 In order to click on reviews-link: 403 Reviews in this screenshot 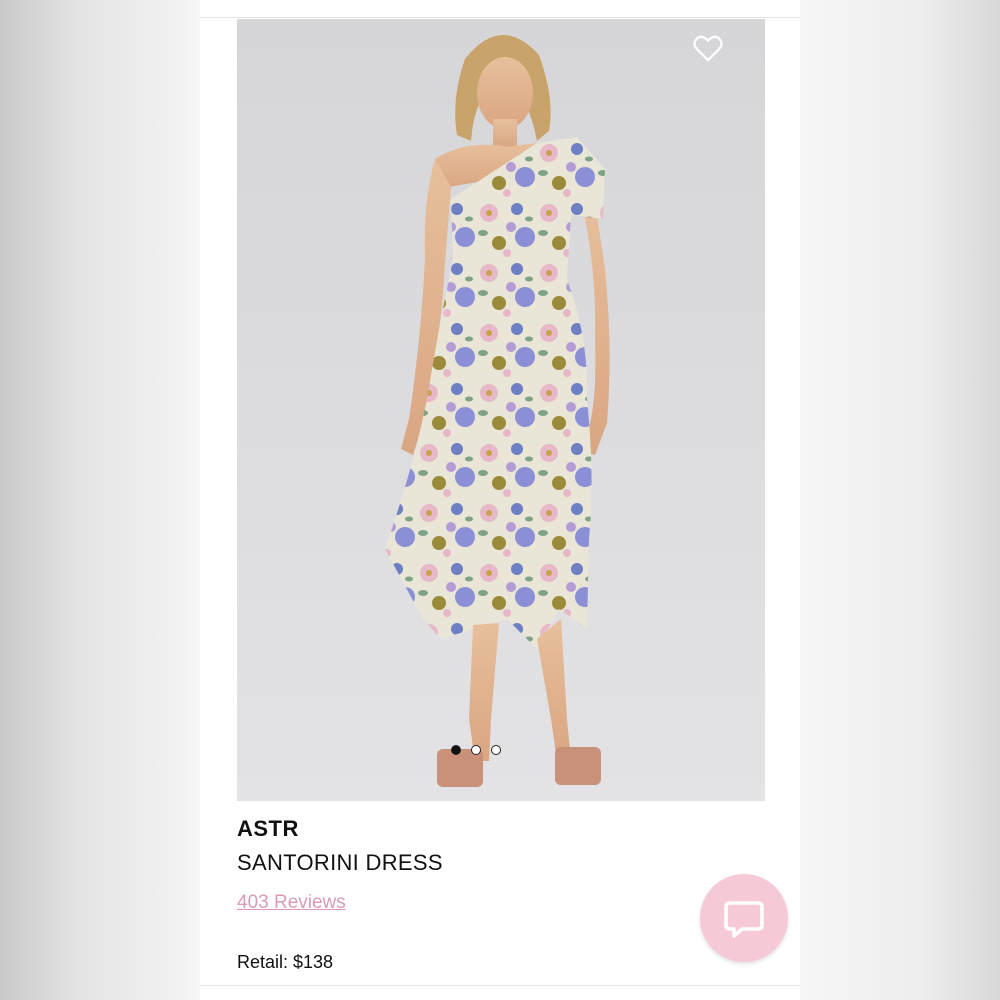, I will do `click(291, 903)`.